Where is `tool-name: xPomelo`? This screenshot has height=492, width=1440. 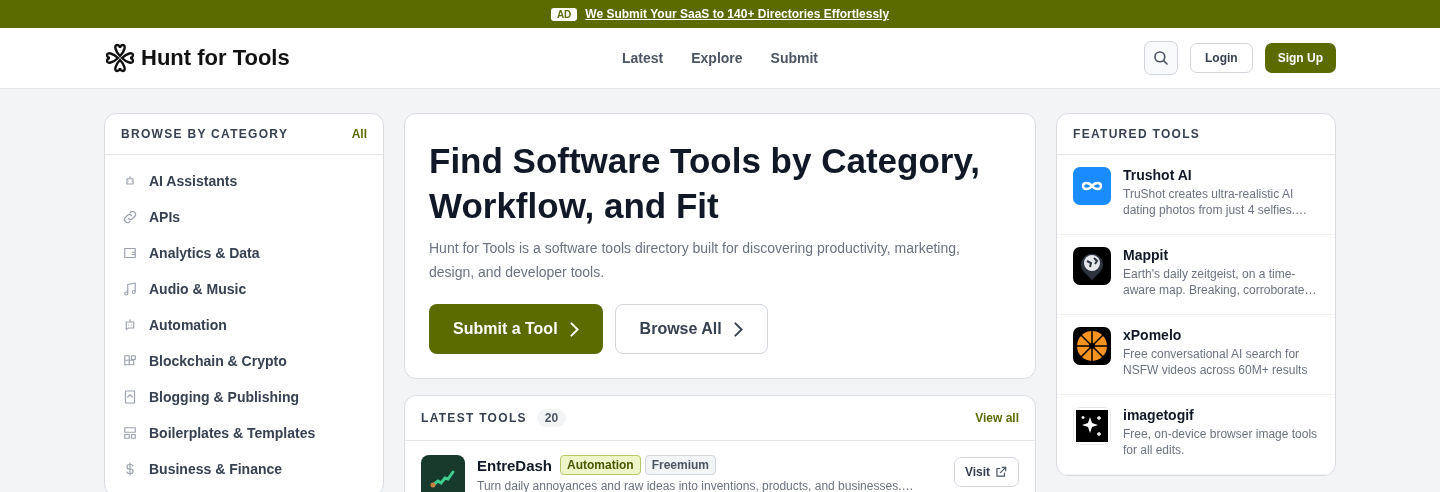
tool-name: xPomelo is located at coordinates (1223, 335).